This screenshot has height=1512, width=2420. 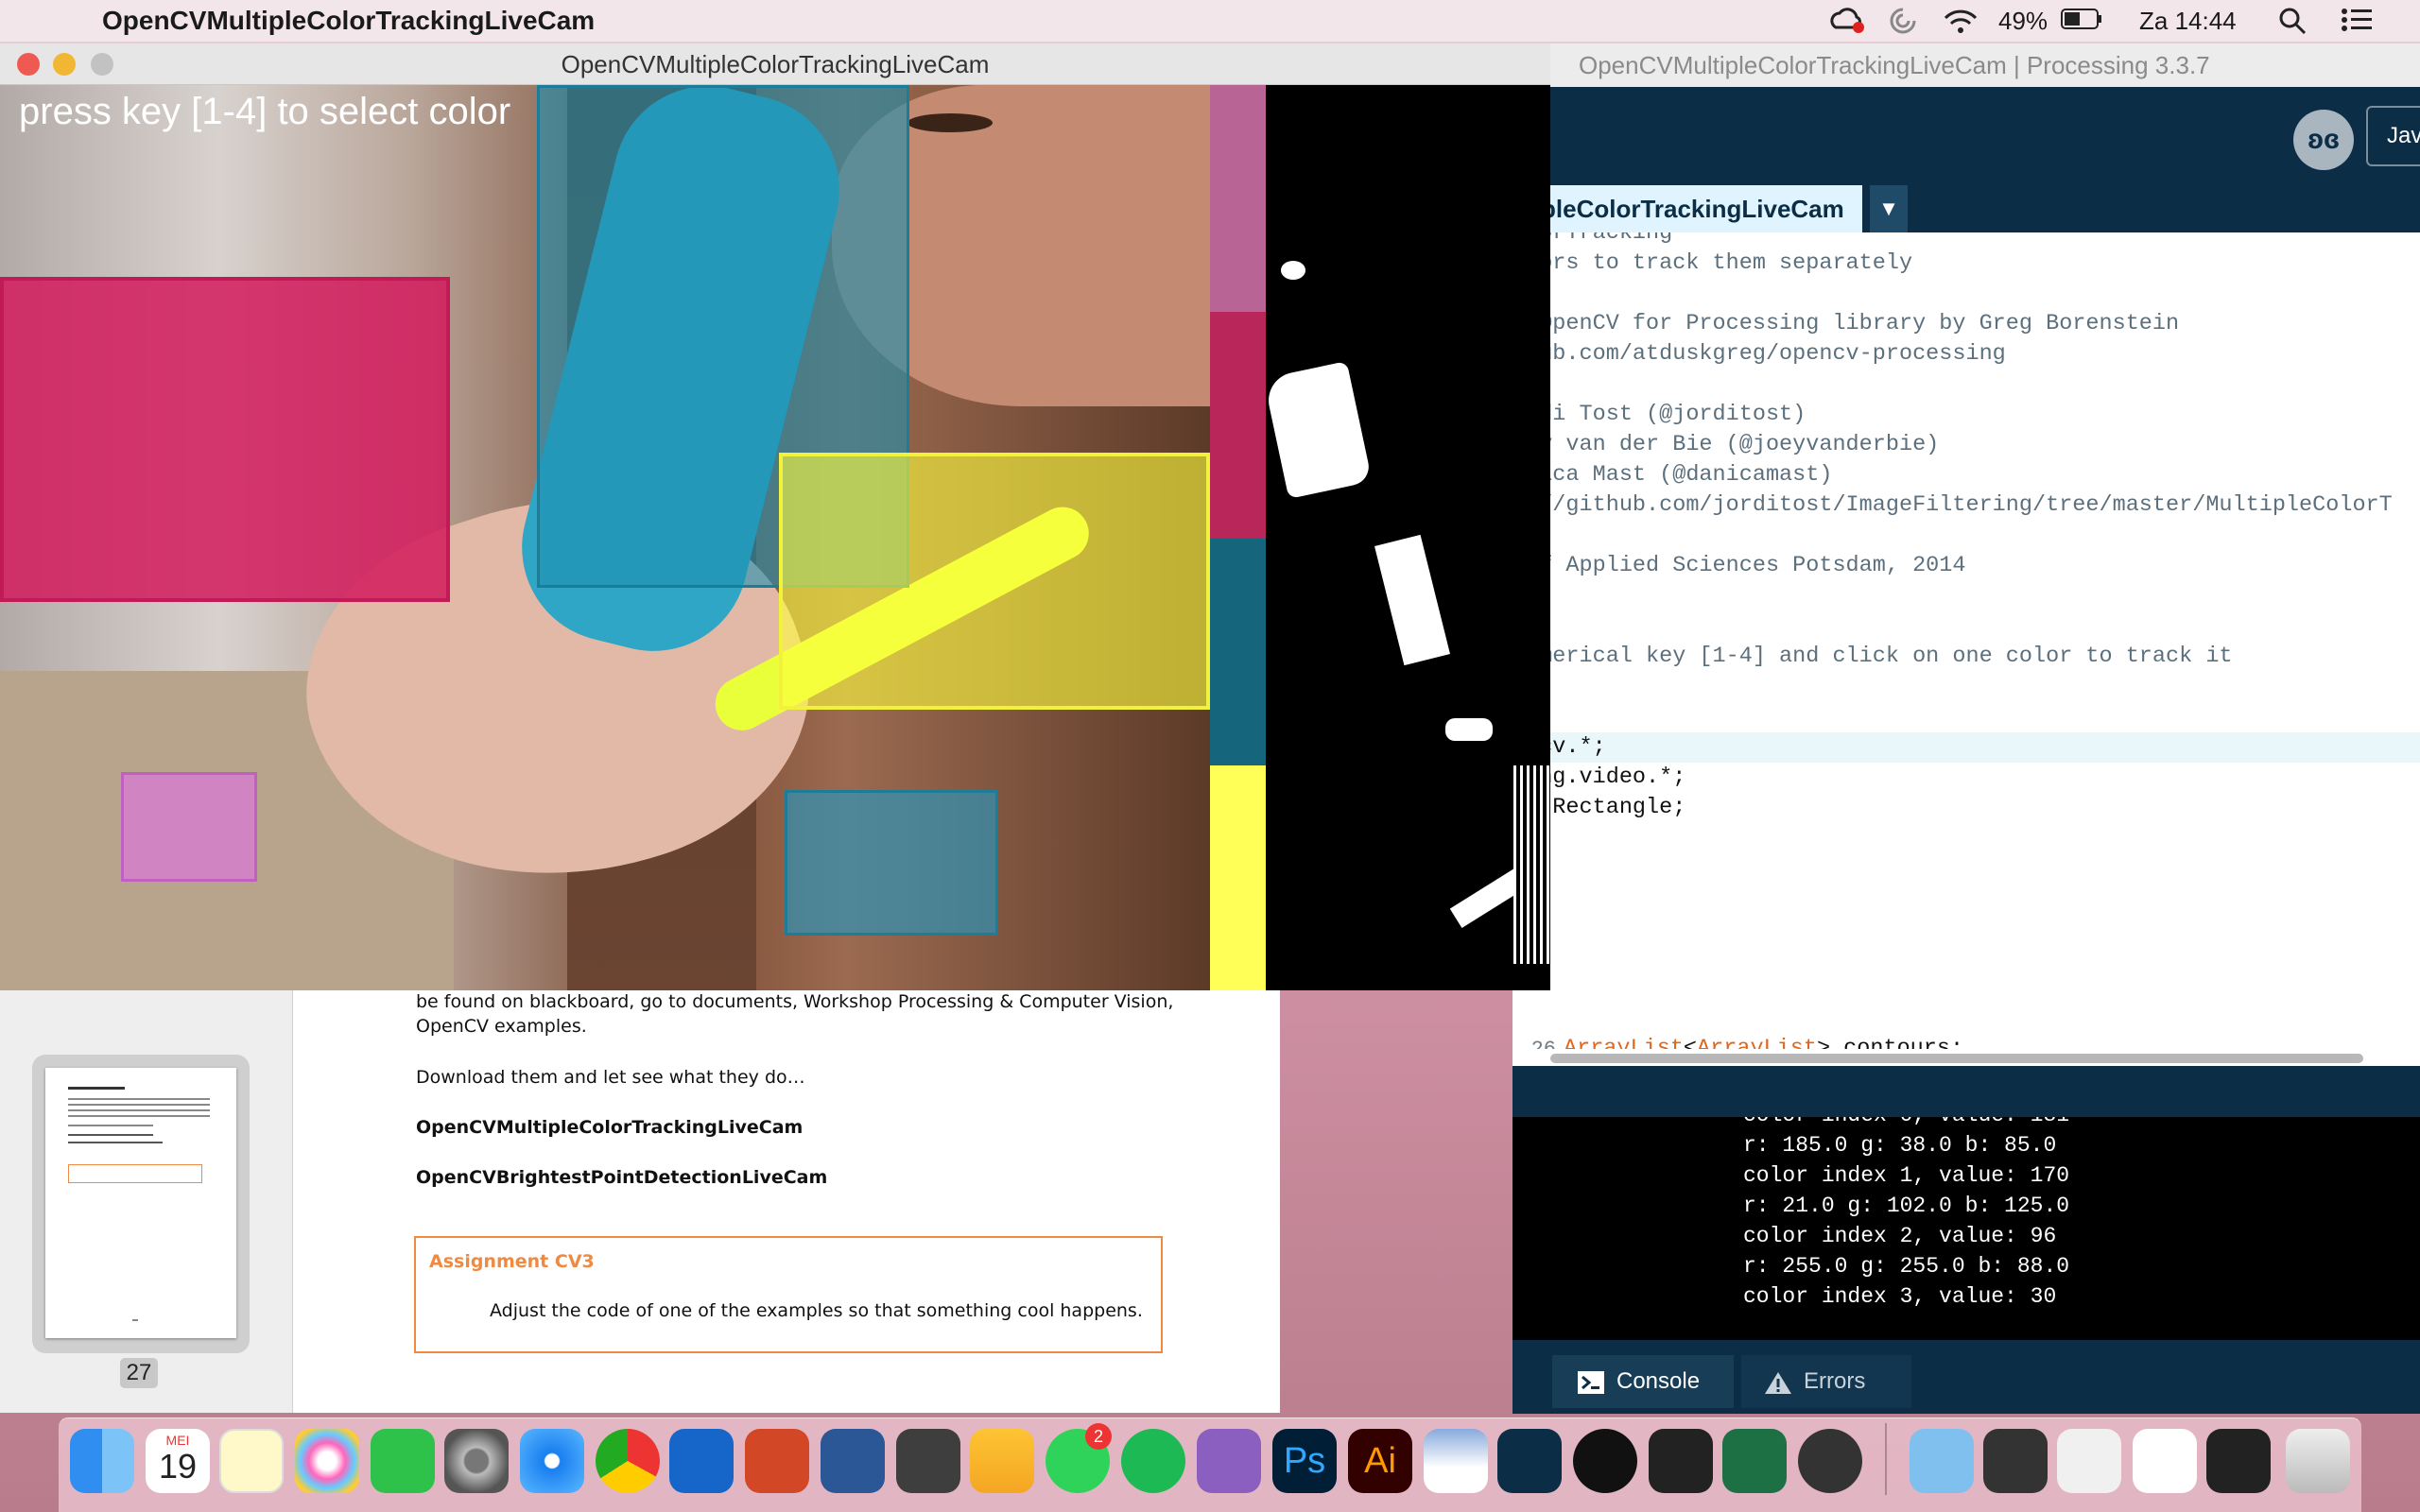 What do you see at coordinates (701, 1461) in the screenshot?
I see `outlook-icon` at bounding box center [701, 1461].